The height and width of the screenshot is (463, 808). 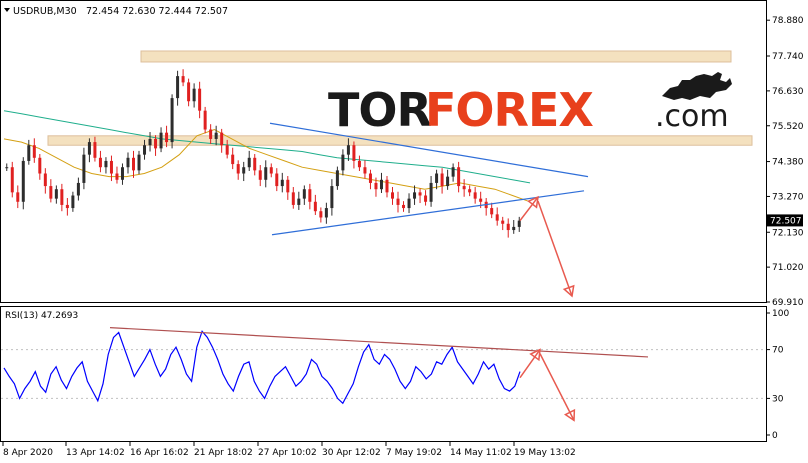 What do you see at coordinates (788, 197) in the screenshot?
I see `price-tick-label: 73.270` at bounding box center [788, 197].